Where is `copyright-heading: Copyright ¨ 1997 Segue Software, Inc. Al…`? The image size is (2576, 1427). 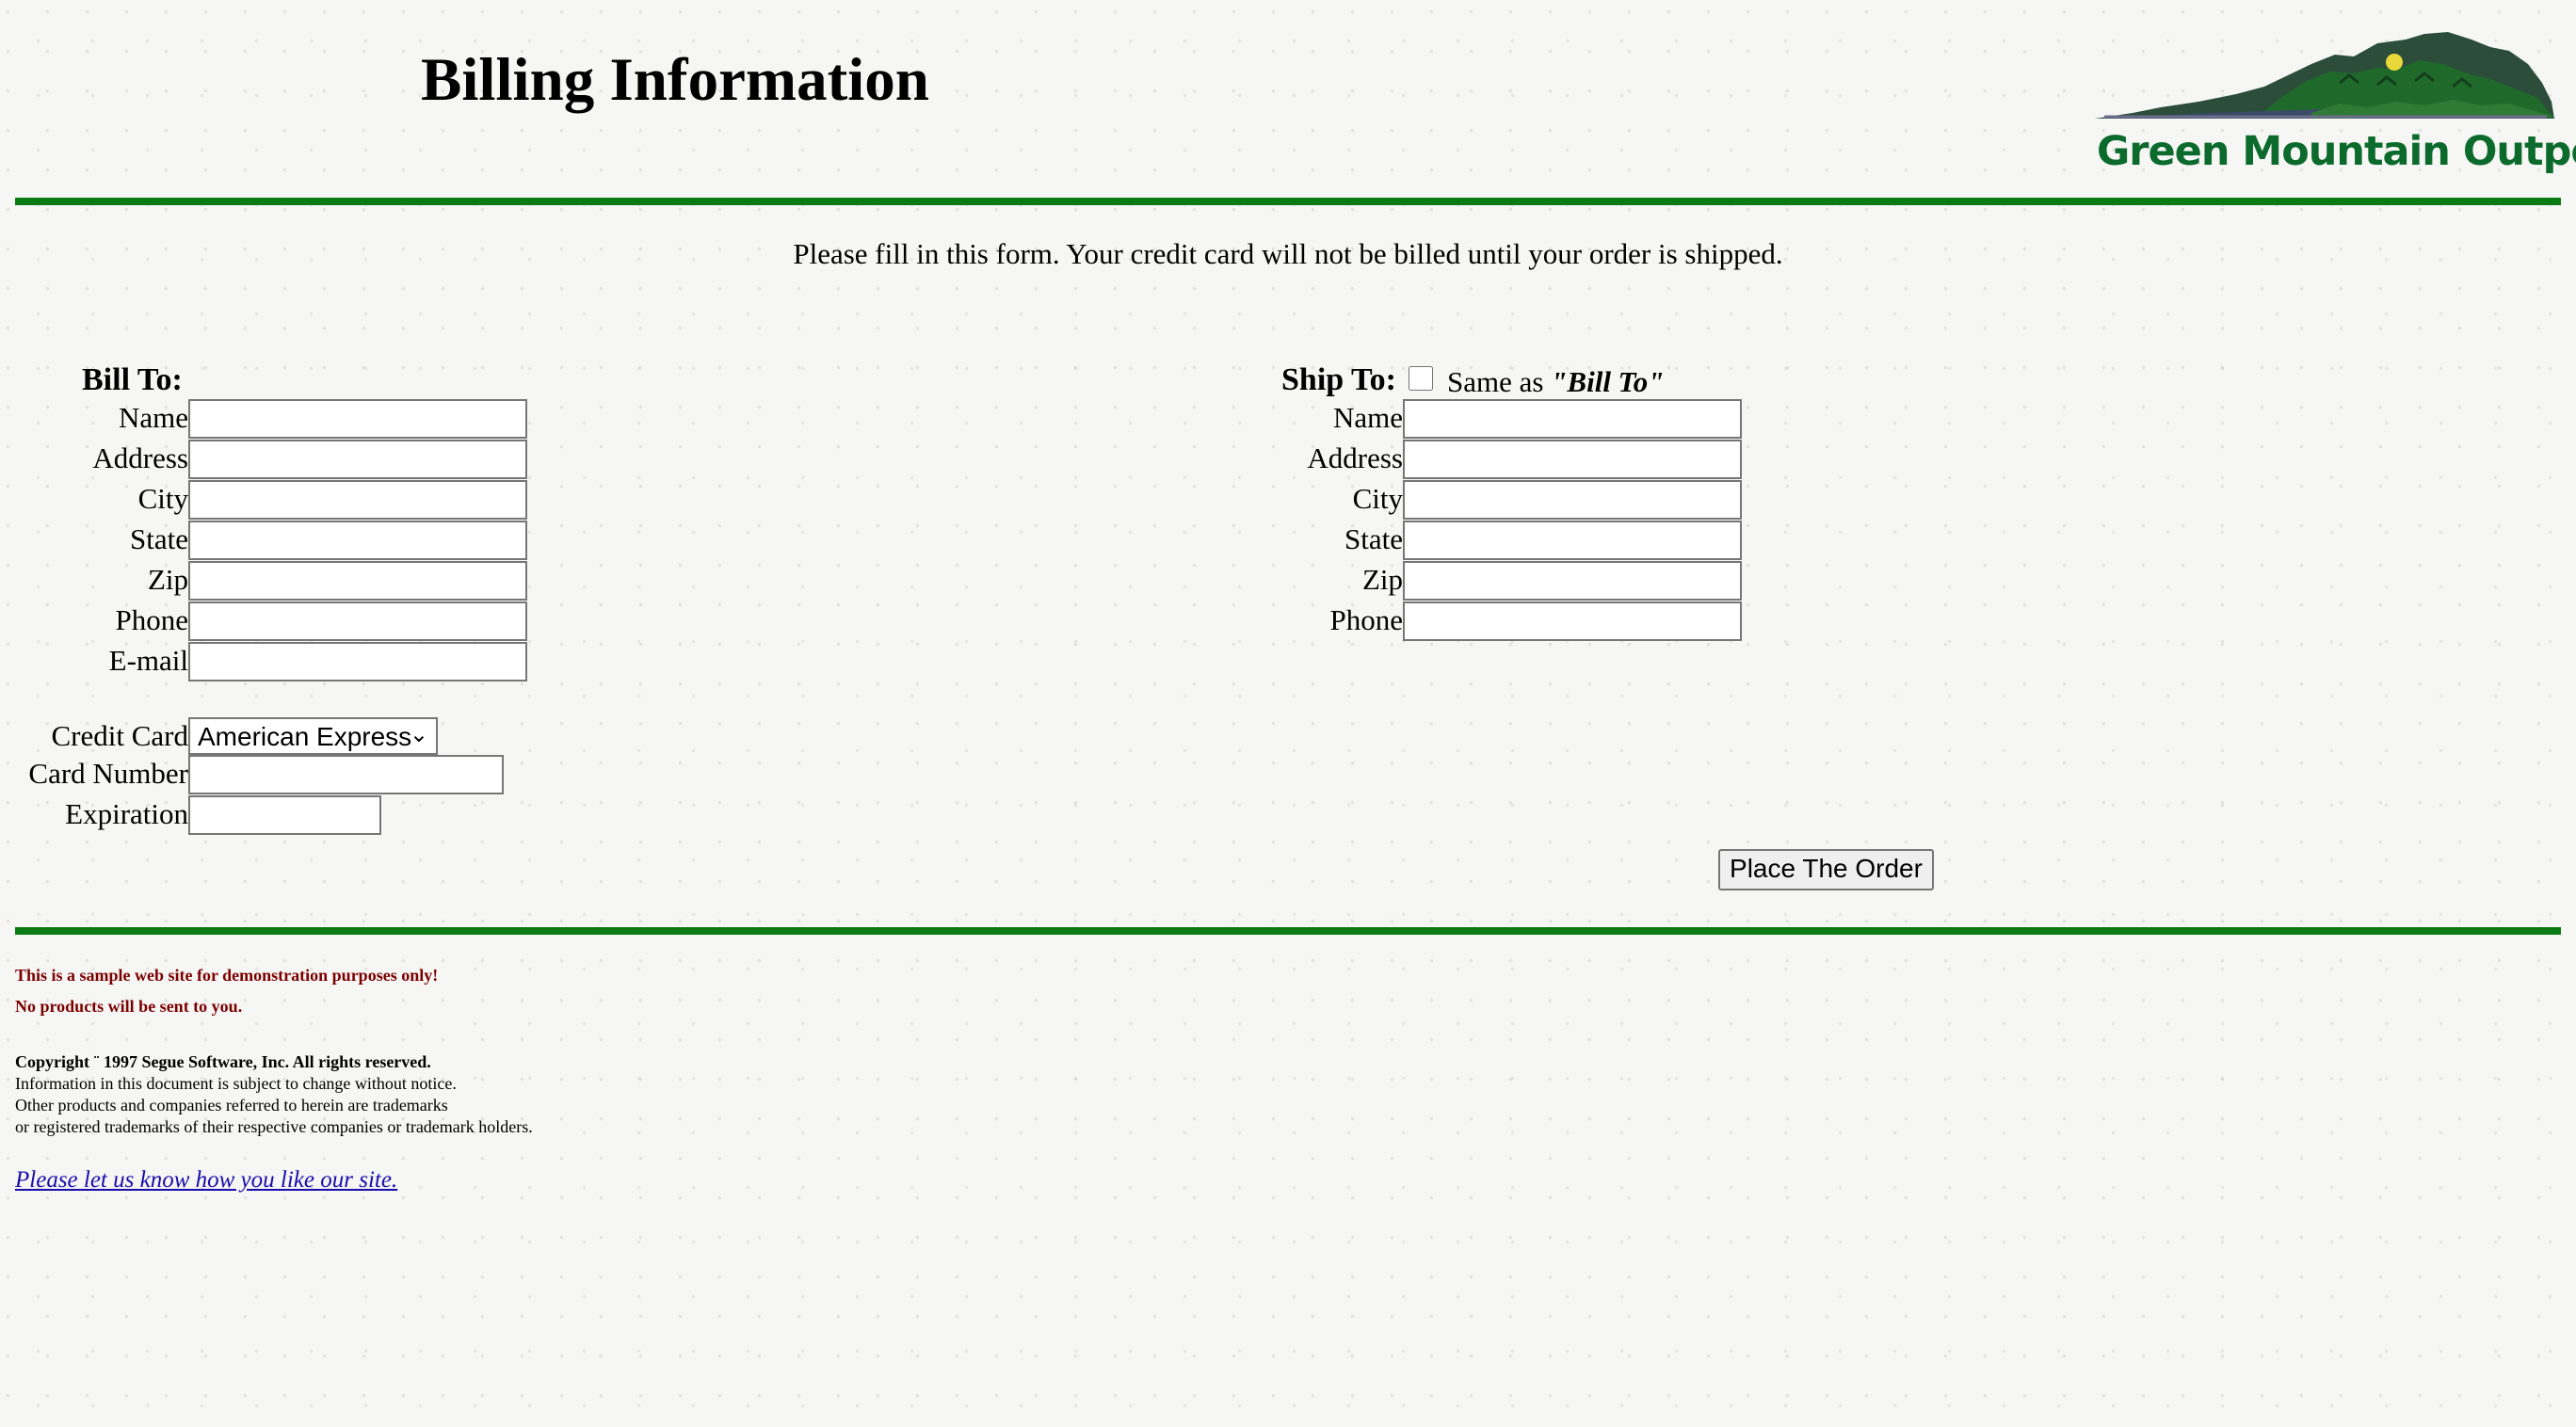 copyright-heading: Copyright ¨ 1997 Segue Software, Inc. Al… is located at coordinates (223, 1061).